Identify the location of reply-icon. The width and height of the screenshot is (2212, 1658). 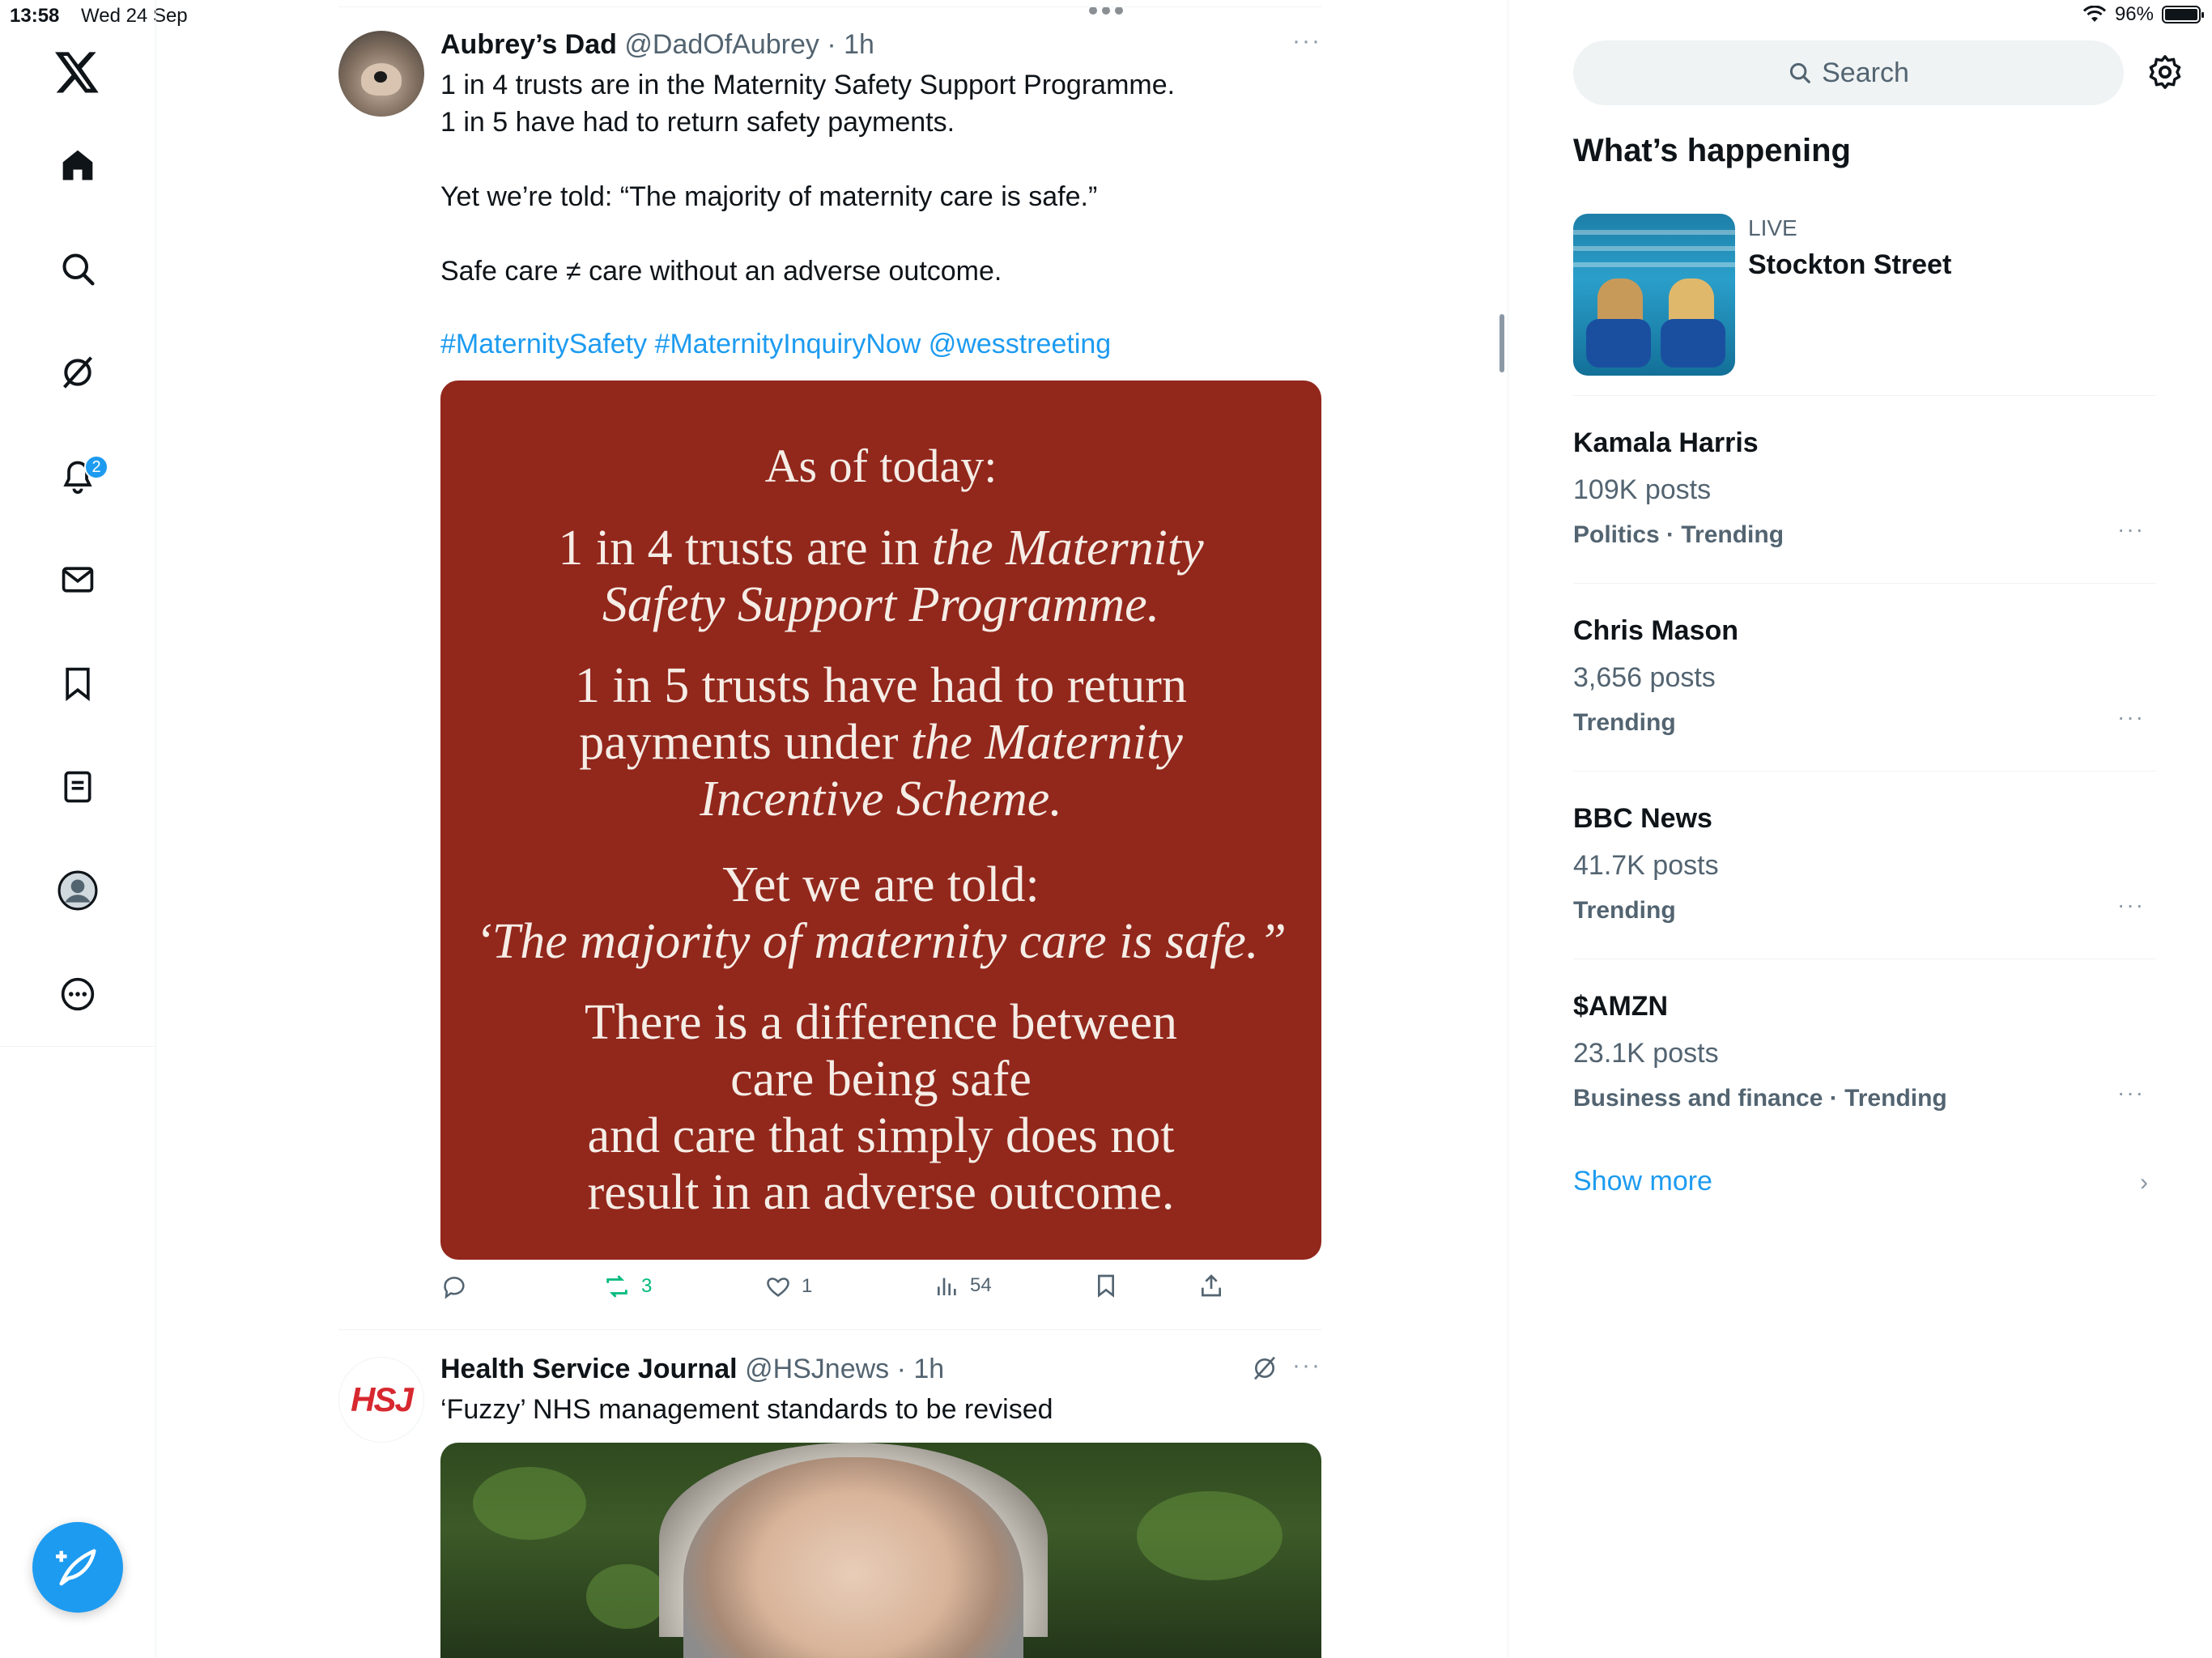
(455, 1288).